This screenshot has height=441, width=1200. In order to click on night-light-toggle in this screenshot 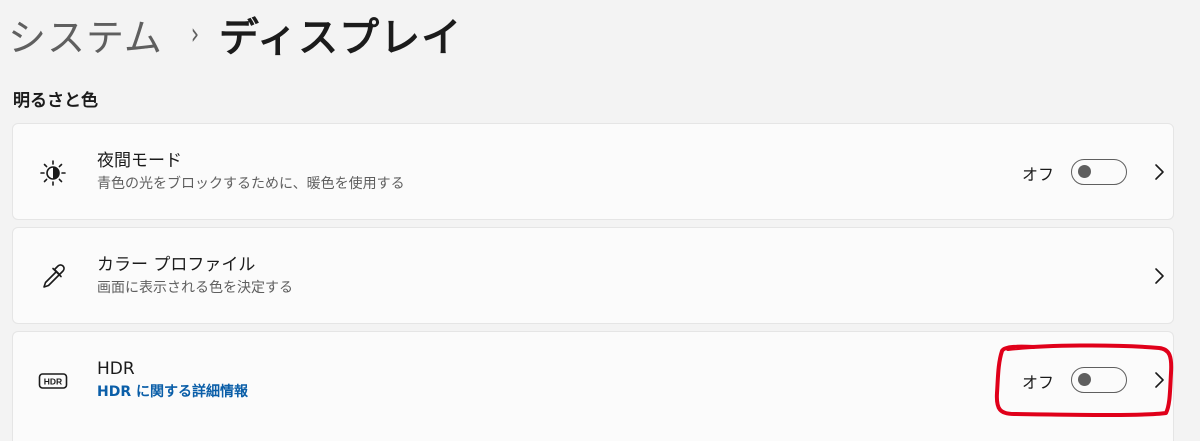, I will do `click(1099, 172)`.